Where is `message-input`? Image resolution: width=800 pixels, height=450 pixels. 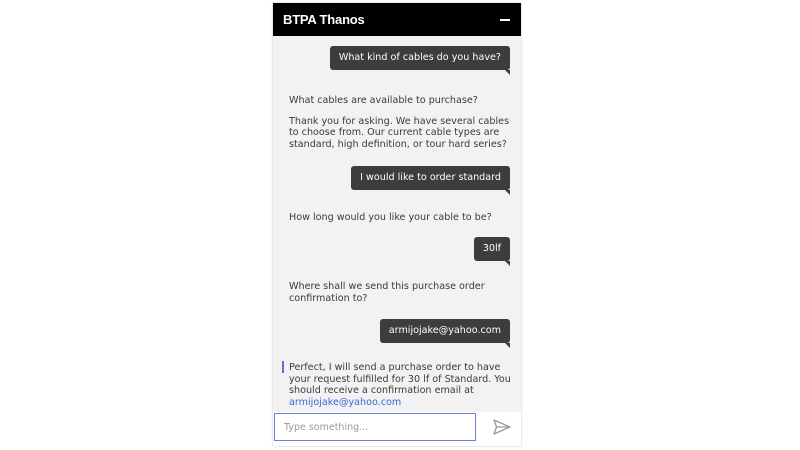 message-input is located at coordinates (375, 427).